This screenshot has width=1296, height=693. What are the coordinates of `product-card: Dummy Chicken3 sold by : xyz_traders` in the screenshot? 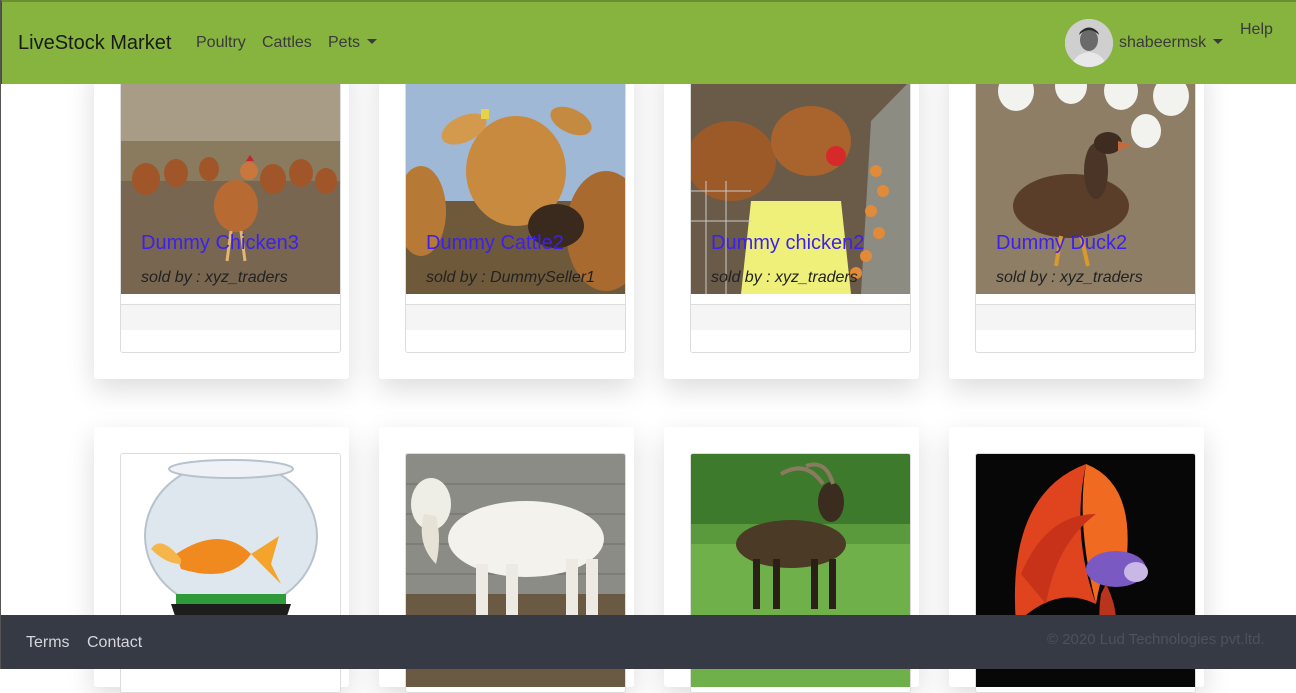 It's located at (221, 219).